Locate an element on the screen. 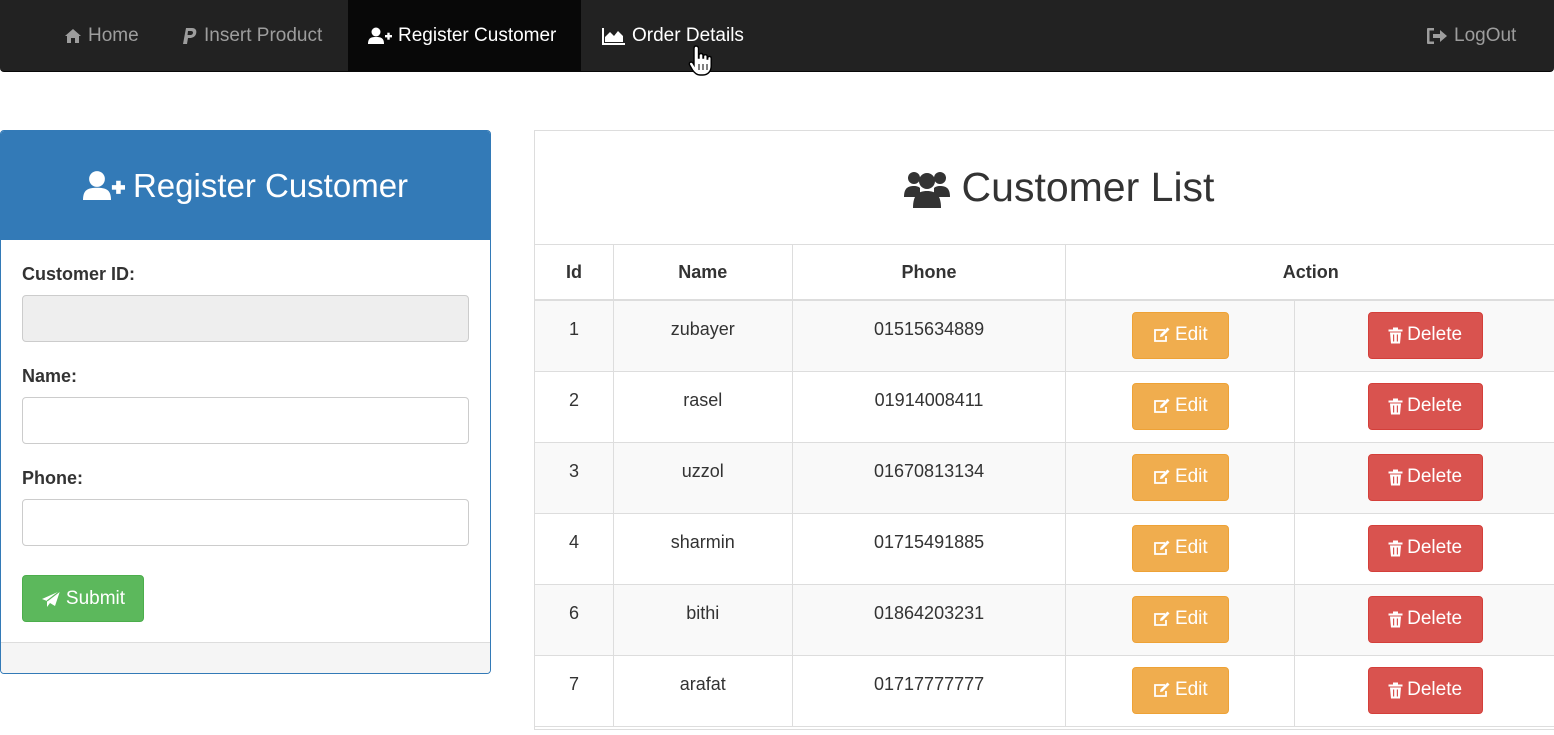  users-icon is located at coordinates (926, 188).